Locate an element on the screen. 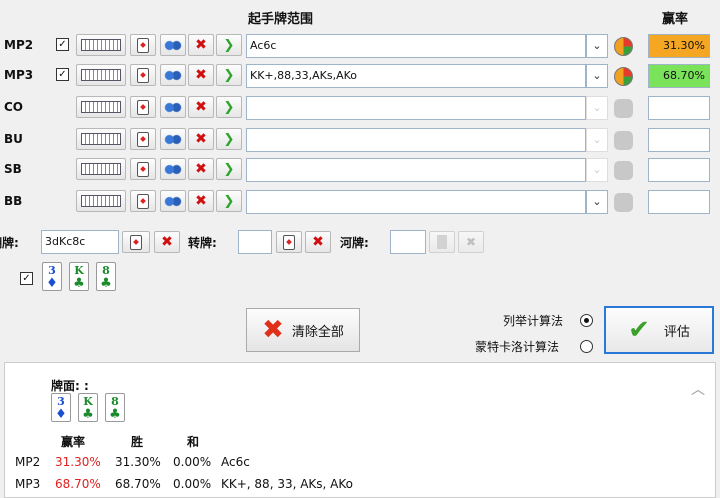 This screenshot has height=498, width=720. river-input is located at coordinates (408, 242).